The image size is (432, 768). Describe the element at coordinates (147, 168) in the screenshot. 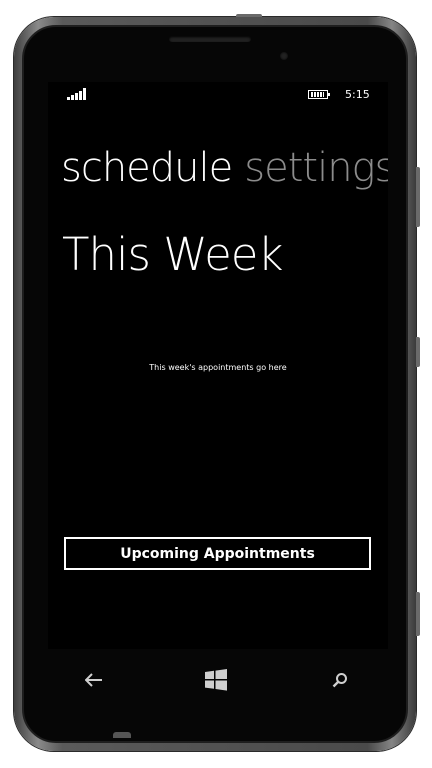

I see `pivot-tab-schedule: schedule` at that location.